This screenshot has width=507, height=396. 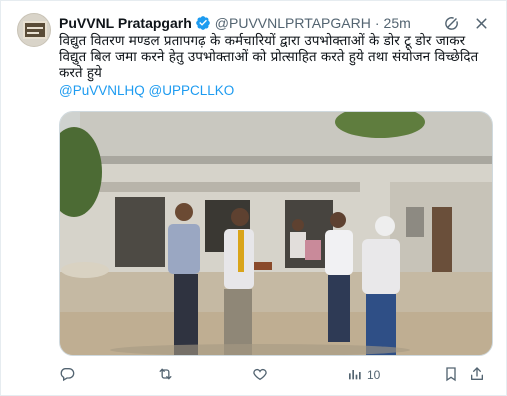 I want to click on share-icon, so click(x=477, y=375).